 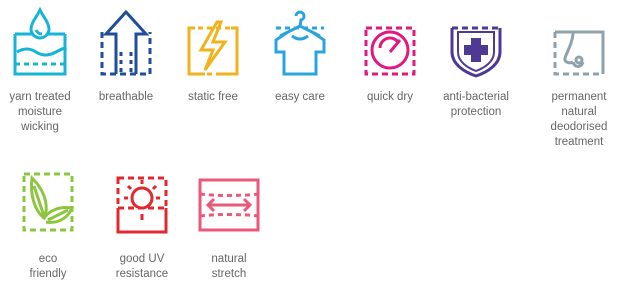 What do you see at coordinates (126, 42) in the screenshot?
I see `breathable-arrow-up-icon` at bounding box center [126, 42].